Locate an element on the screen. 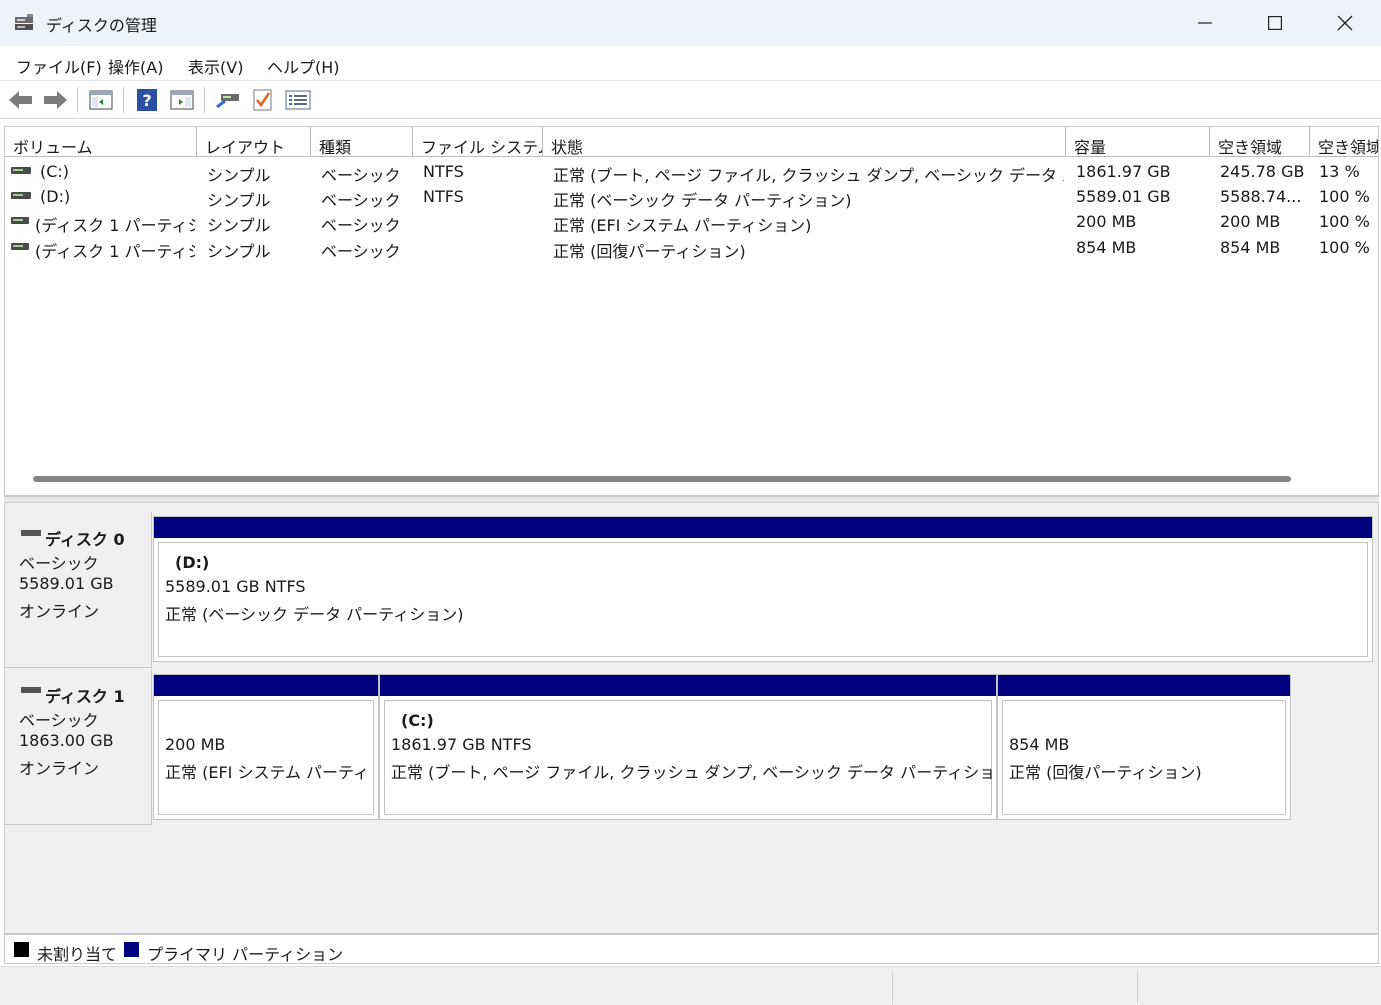  column-header-percent-free: 空き領域 is located at coordinates (1344, 142).